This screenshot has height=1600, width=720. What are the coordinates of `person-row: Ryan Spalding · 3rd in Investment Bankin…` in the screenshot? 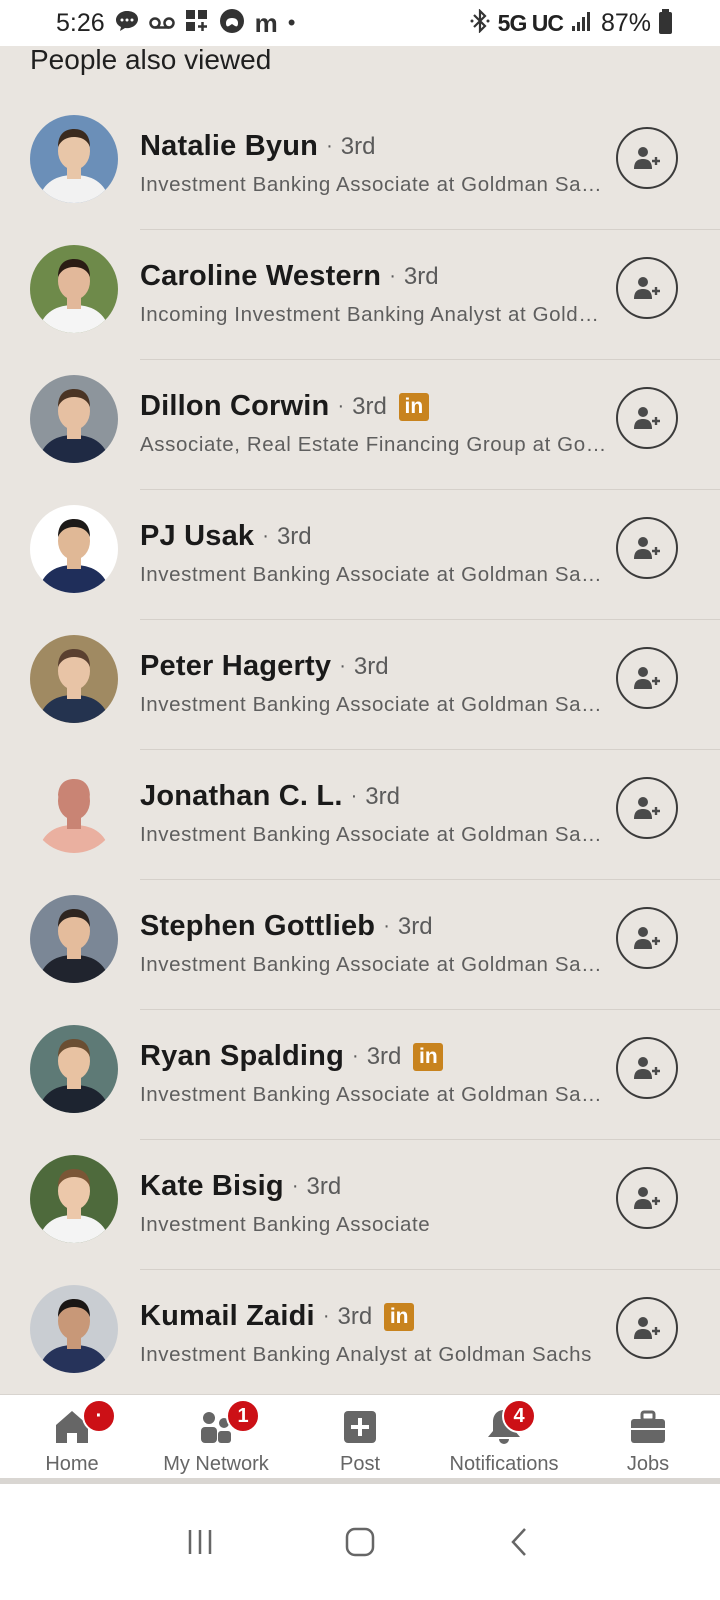 It's located at (360, 1075).